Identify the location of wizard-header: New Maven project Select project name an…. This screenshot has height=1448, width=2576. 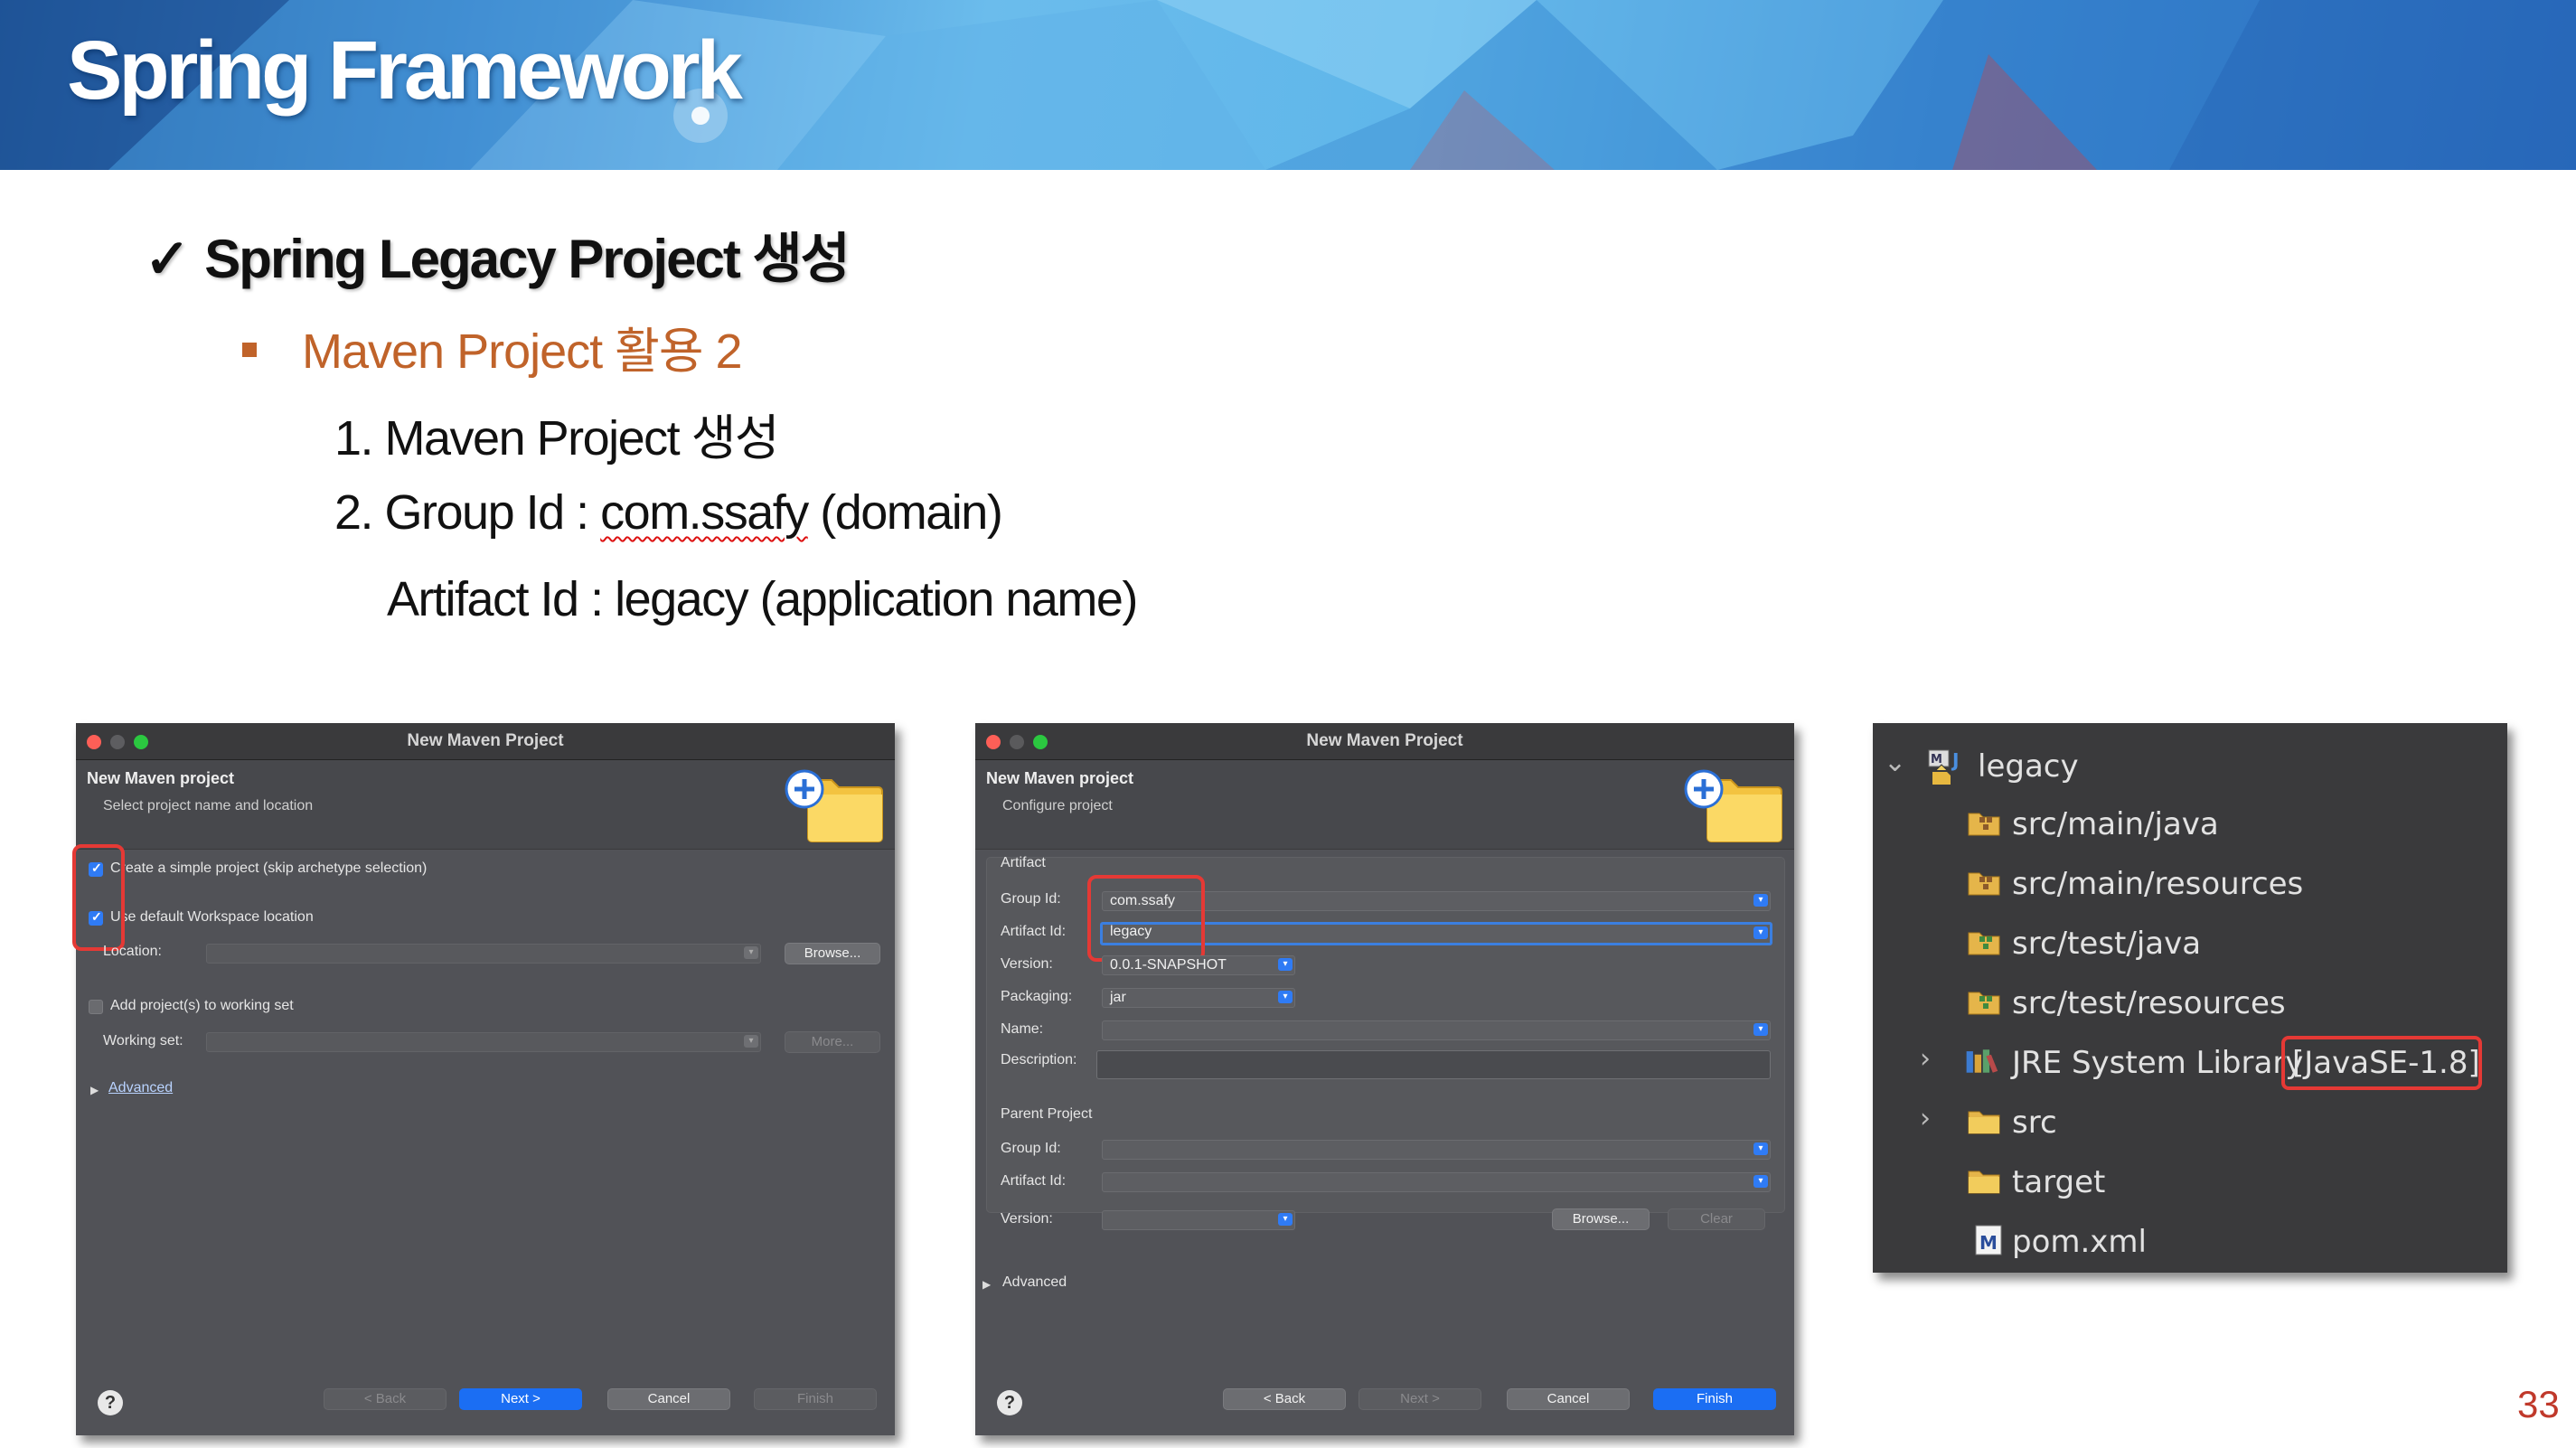
(486, 805).